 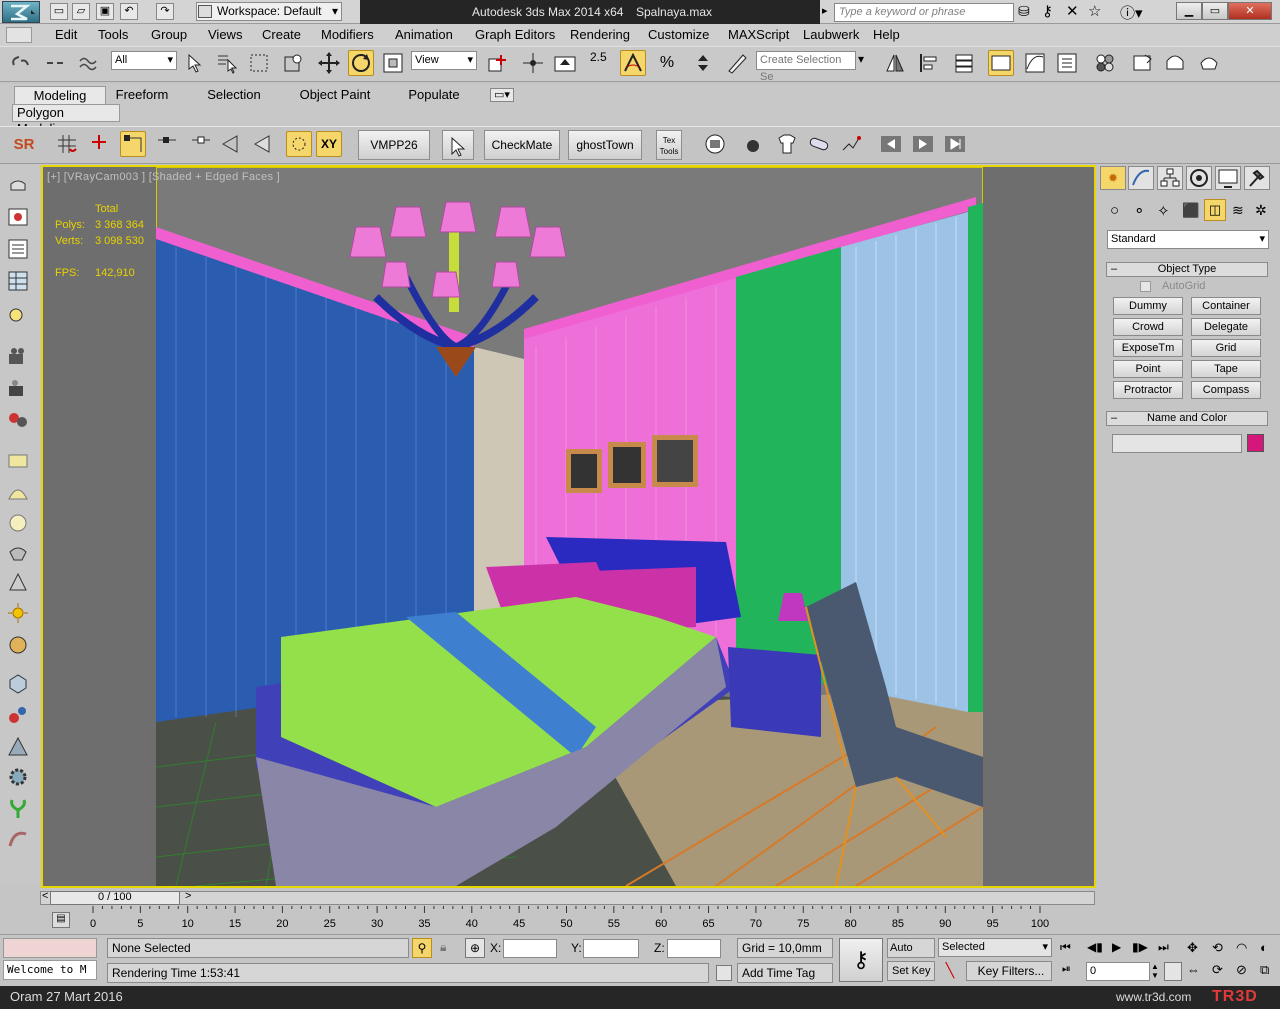 What do you see at coordinates (819, 144) in the screenshot?
I see `capsule-icon` at bounding box center [819, 144].